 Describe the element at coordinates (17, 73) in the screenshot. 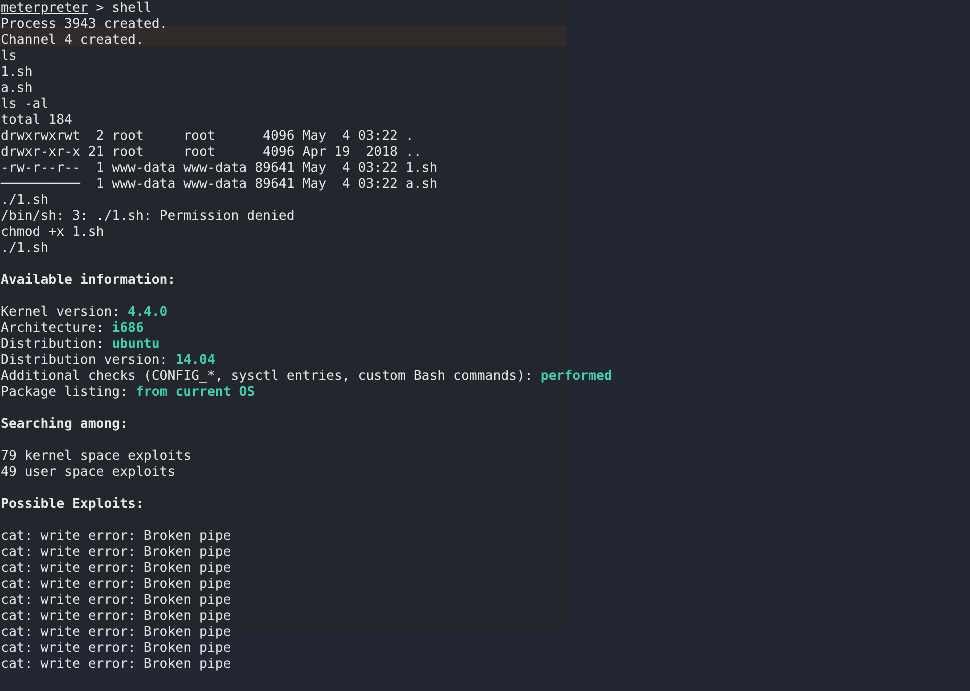

I see `output-line: 1.sh` at that location.